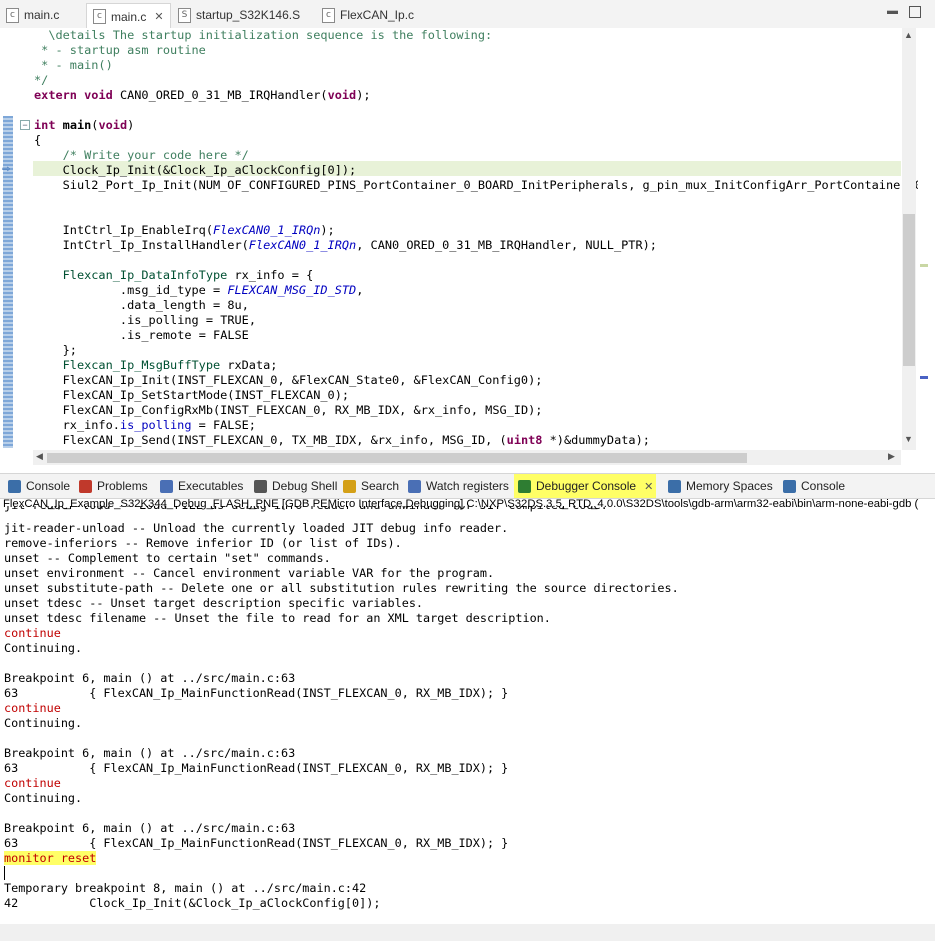 This screenshot has width=935, height=941. I want to click on code-line: Flexcan_Ip_DataInfoType rx_info = {, so click(478, 275).